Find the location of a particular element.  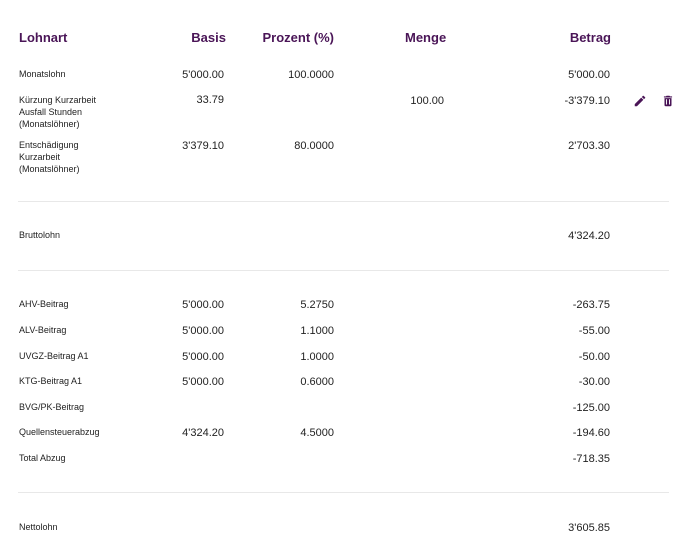

row-label: Monatslohn is located at coordinates (42, 74).